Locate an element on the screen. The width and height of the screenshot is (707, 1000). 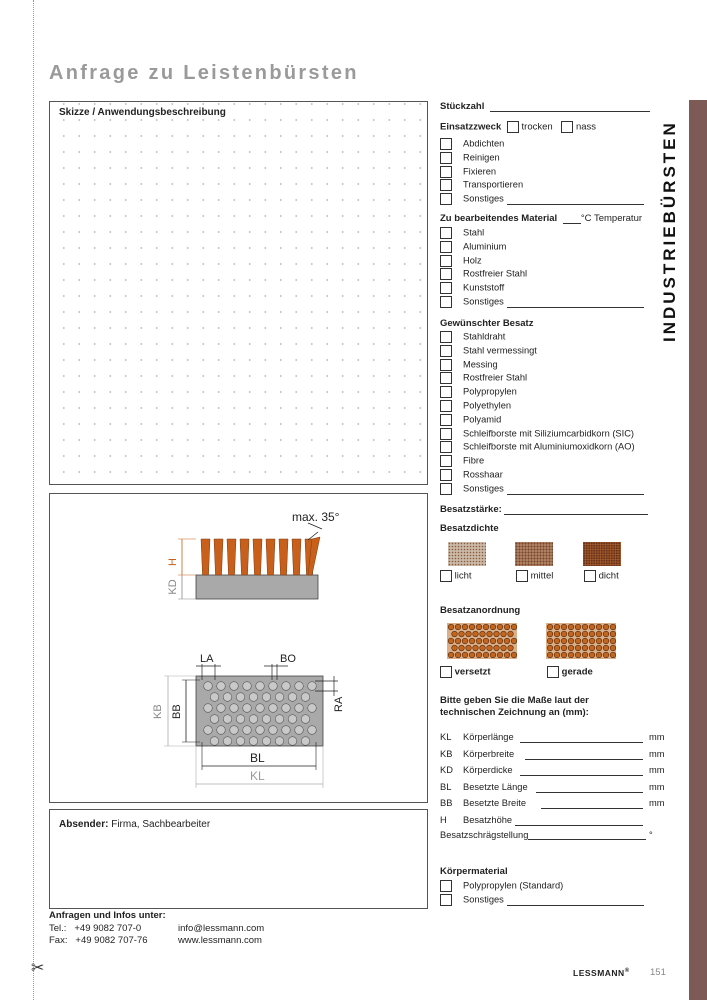
einsatzzweck-sonstiges-input is located at coordinates (575, 205).